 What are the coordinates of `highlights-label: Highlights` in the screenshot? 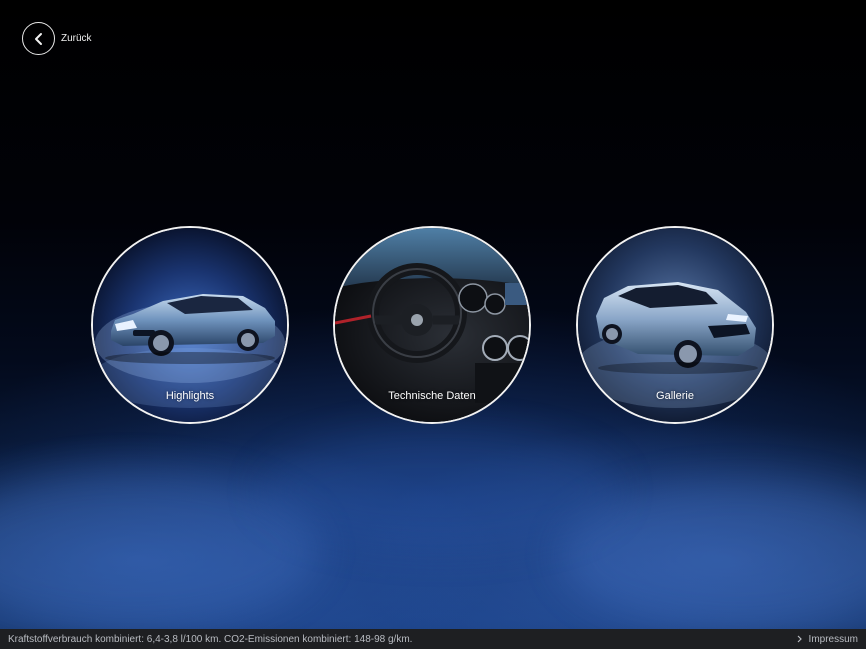 It's located at (190, 396).